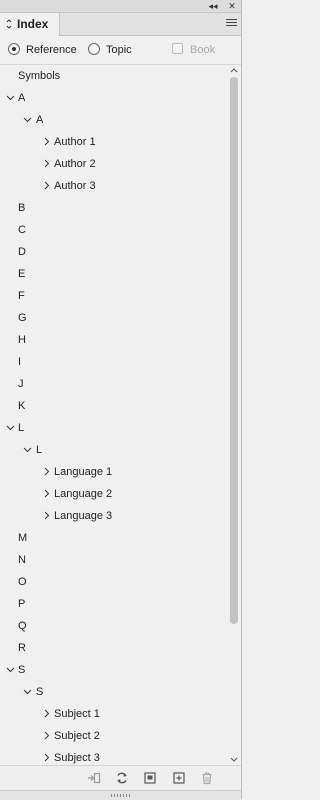 Image resolution: width=320 pixels, height=800 pixels. I want to click on close-panel-icon: ✕, so click(232, 6).